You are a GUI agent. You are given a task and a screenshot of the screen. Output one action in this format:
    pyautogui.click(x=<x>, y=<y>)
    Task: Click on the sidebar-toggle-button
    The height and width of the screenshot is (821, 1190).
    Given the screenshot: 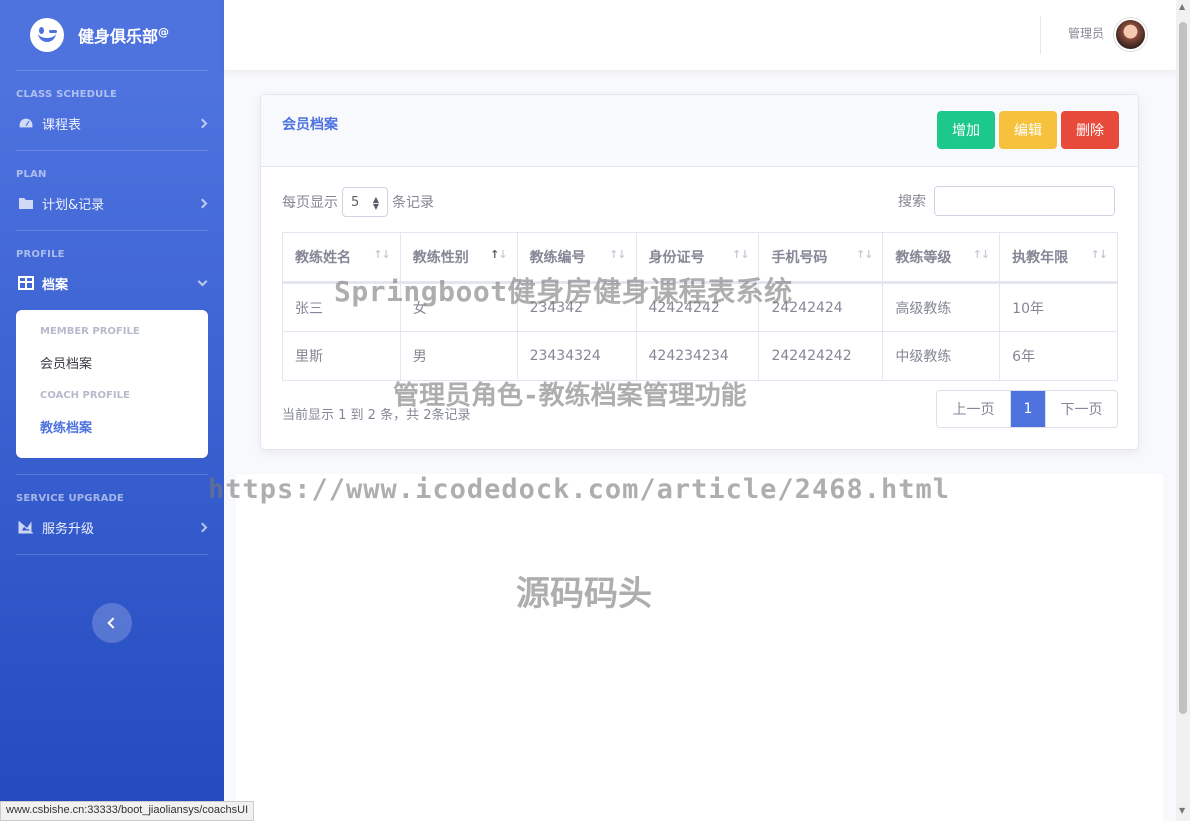 What is the action you would take?
    pyautogui.click(x=112, y=623)
    